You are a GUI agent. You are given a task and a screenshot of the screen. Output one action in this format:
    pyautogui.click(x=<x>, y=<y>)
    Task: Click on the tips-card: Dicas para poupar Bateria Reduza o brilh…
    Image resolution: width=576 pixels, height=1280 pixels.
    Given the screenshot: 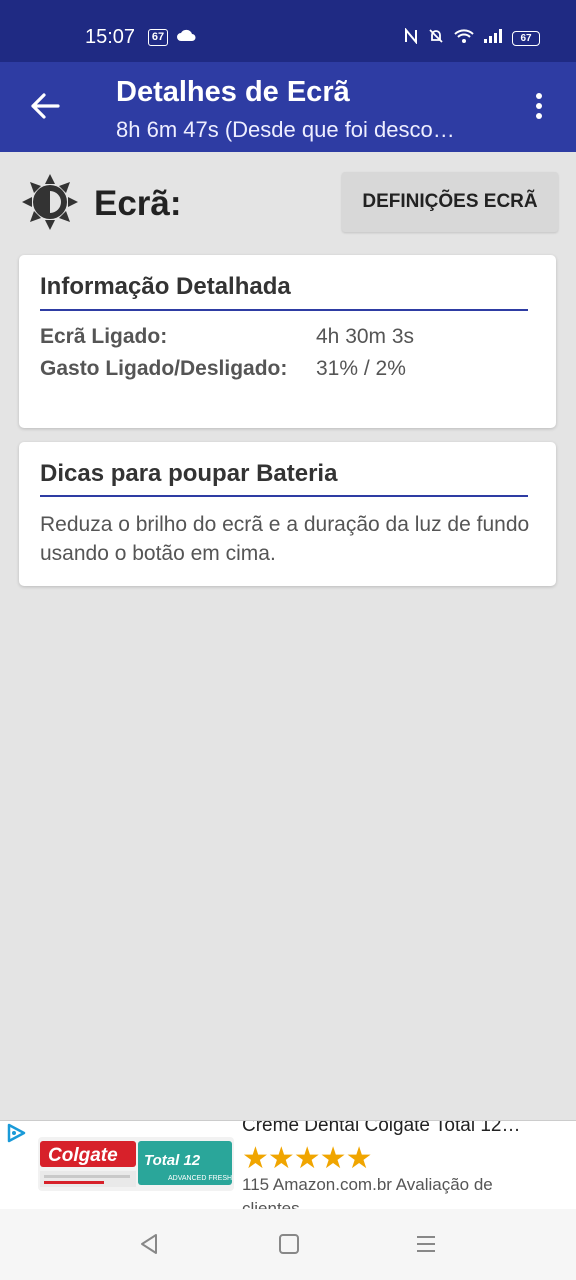 What is the action you would take?
    pyautogui.click(x=287, y=514)
    